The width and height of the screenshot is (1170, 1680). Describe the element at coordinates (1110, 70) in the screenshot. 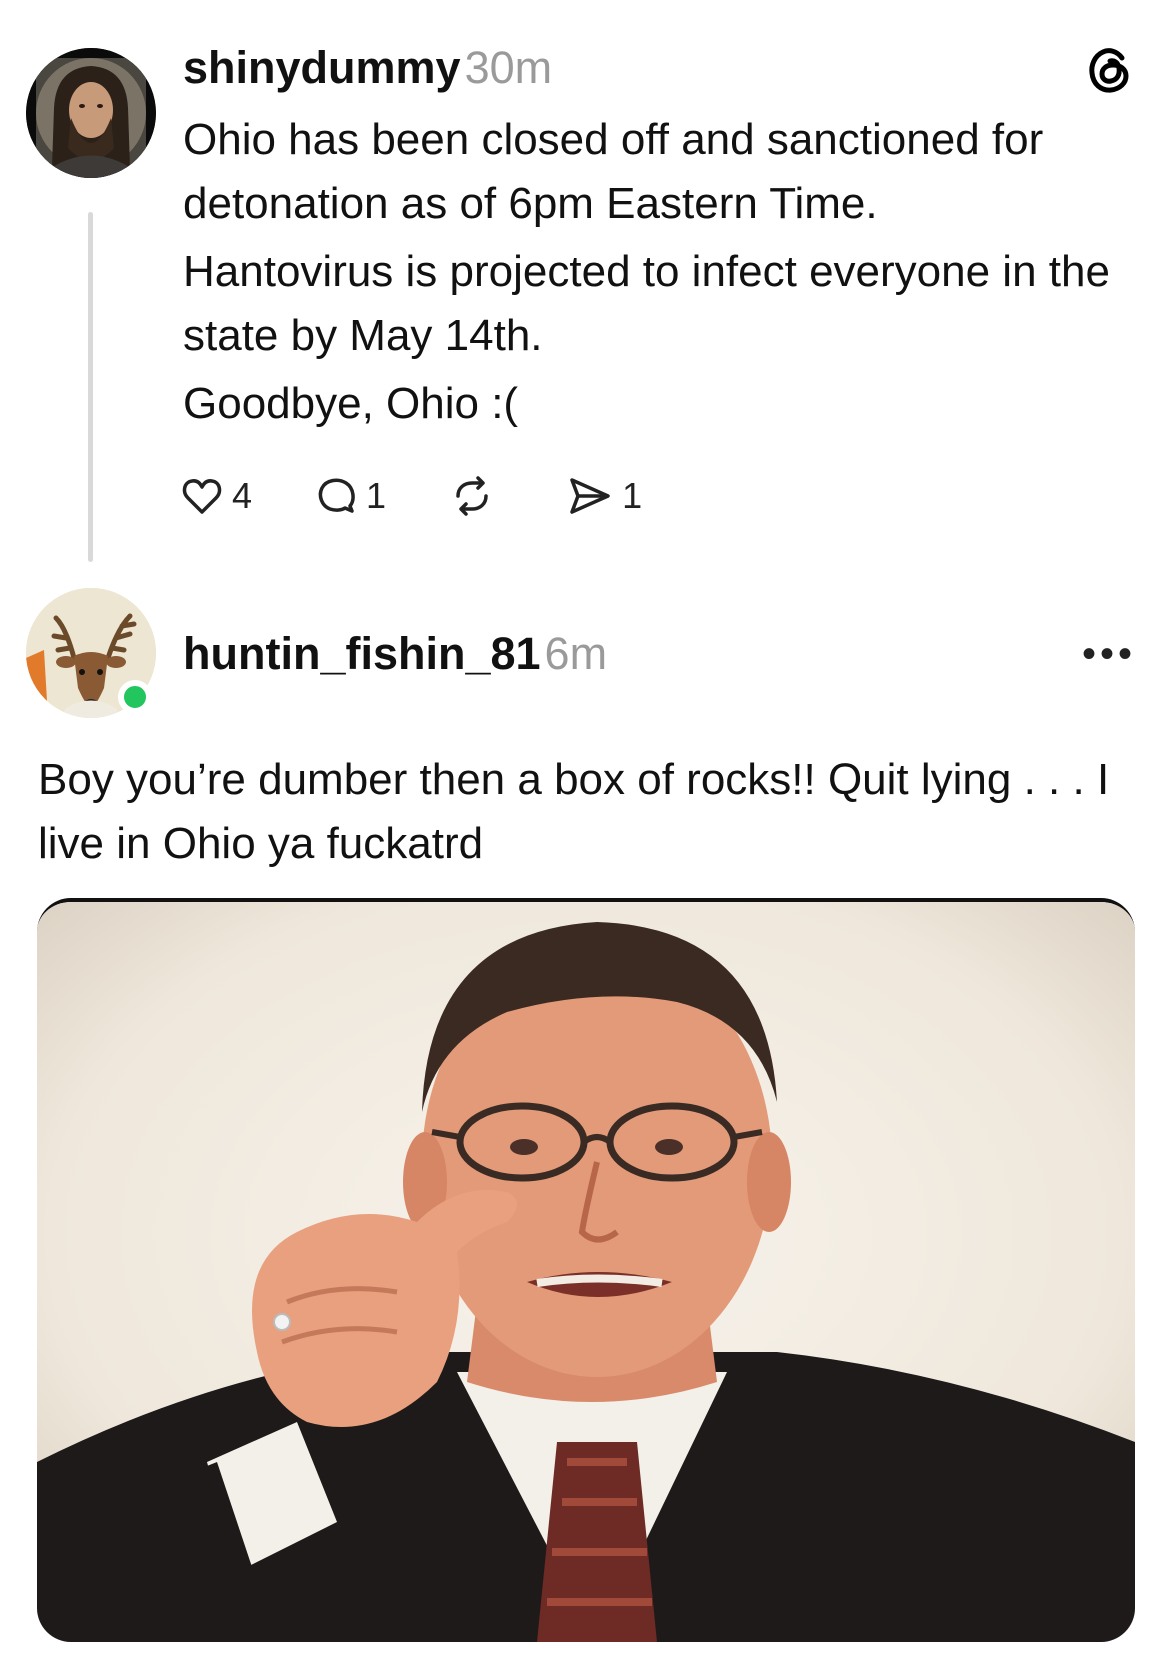

I see `threads-logo-icon` at that location.